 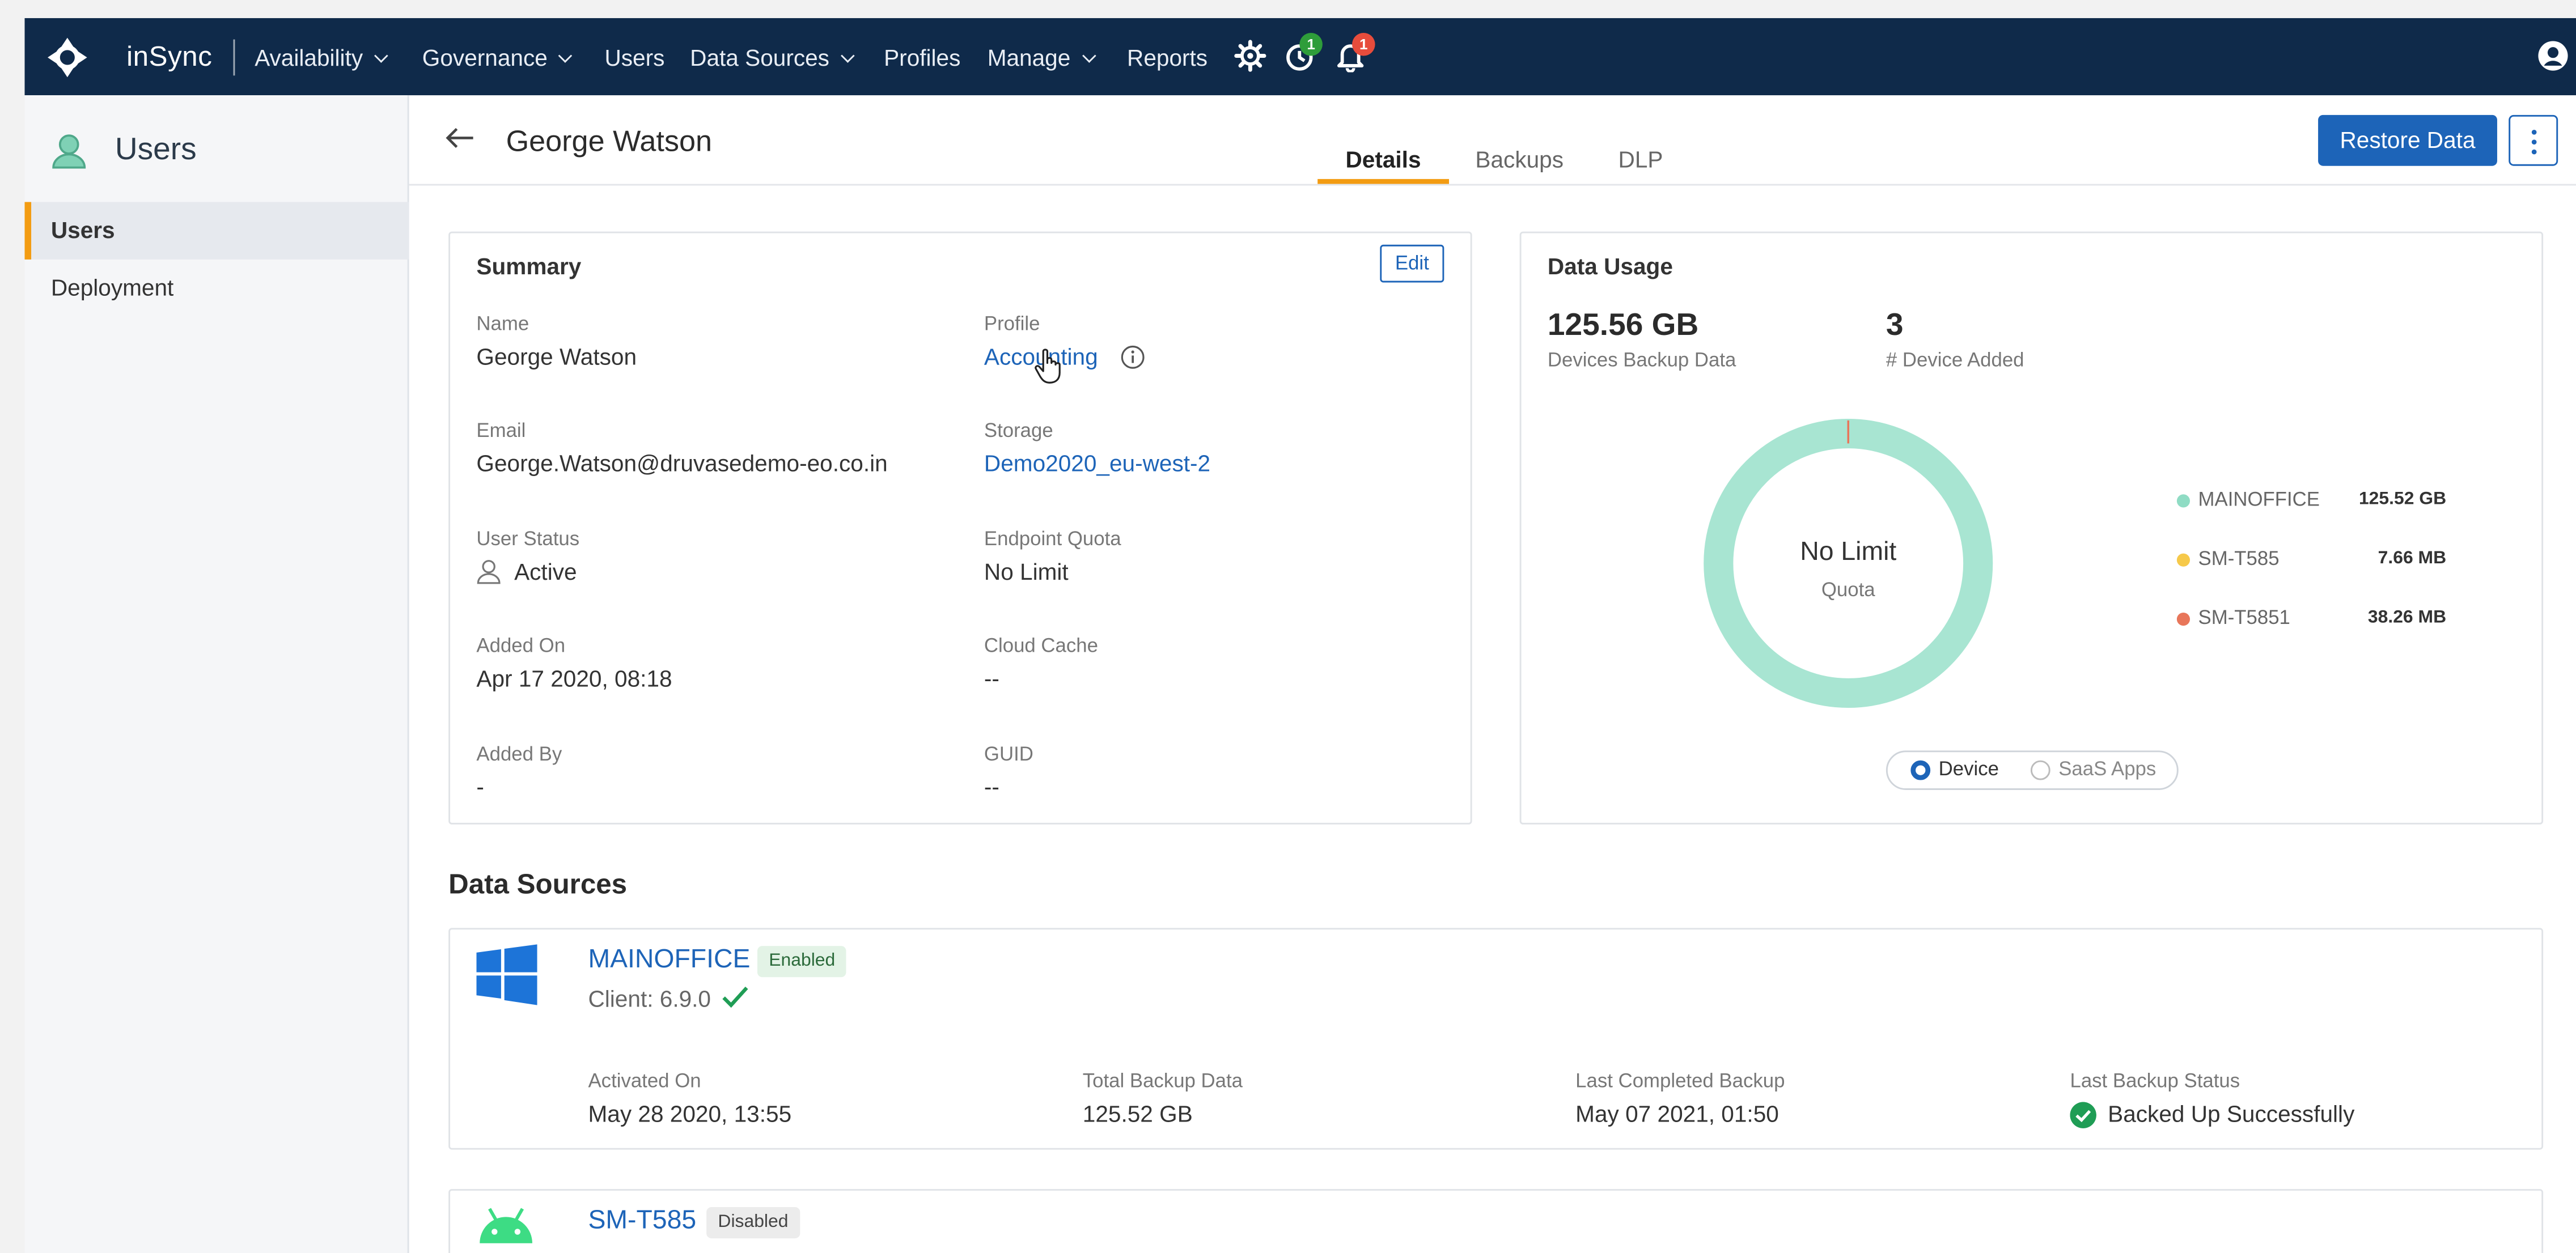 What do you see at coordinates (1052, 538) in the screenshot?
I see `endpoint-quota-label: Endpoint Quota` at bounding box center [1052, 538].